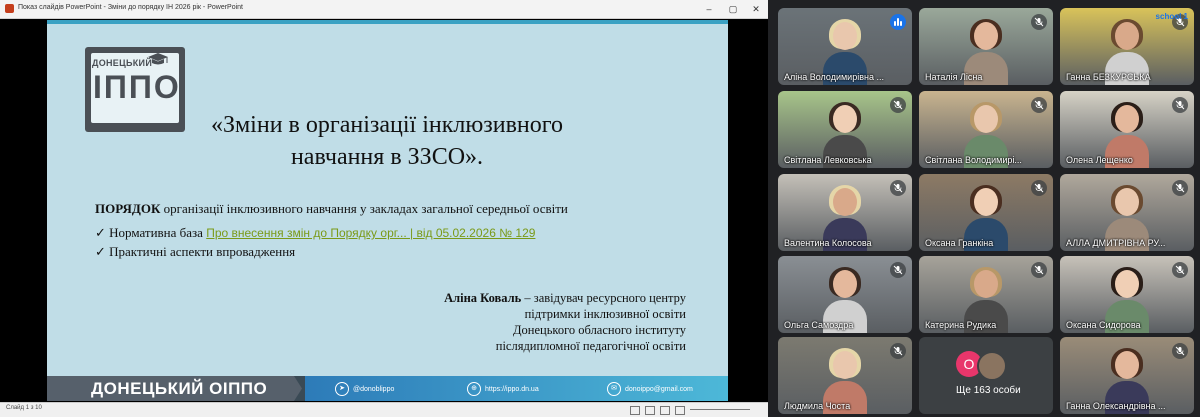 The width and height of the screenshot is (1200, 417). Describe the element at coordinates (988, 390) in the screenshot. I see `more-participants-label: Ще 163 особи` at that location.